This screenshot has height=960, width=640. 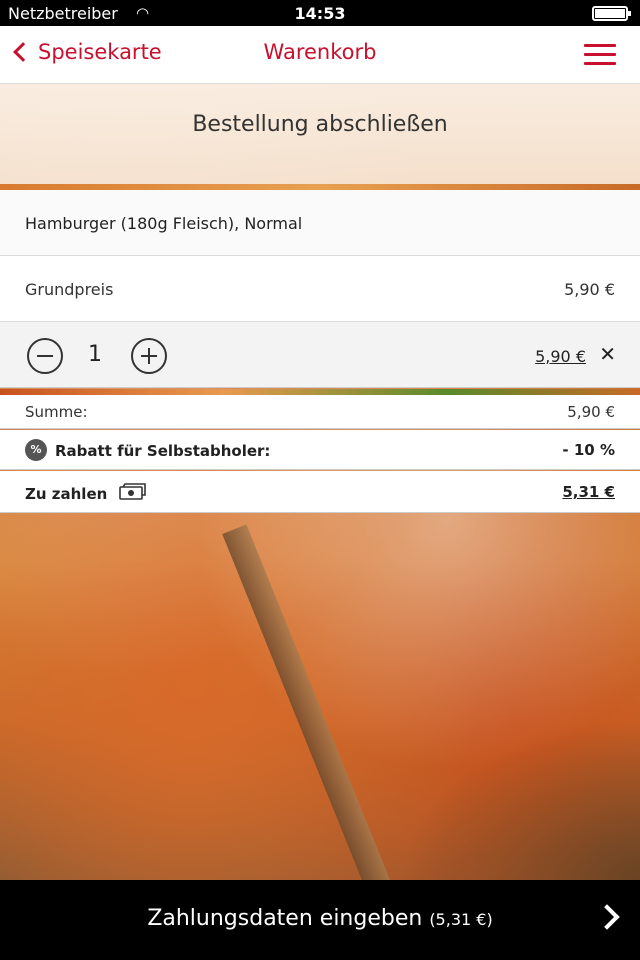 I want to click on percent-badge-icon: %, so click(x=36, y=450).